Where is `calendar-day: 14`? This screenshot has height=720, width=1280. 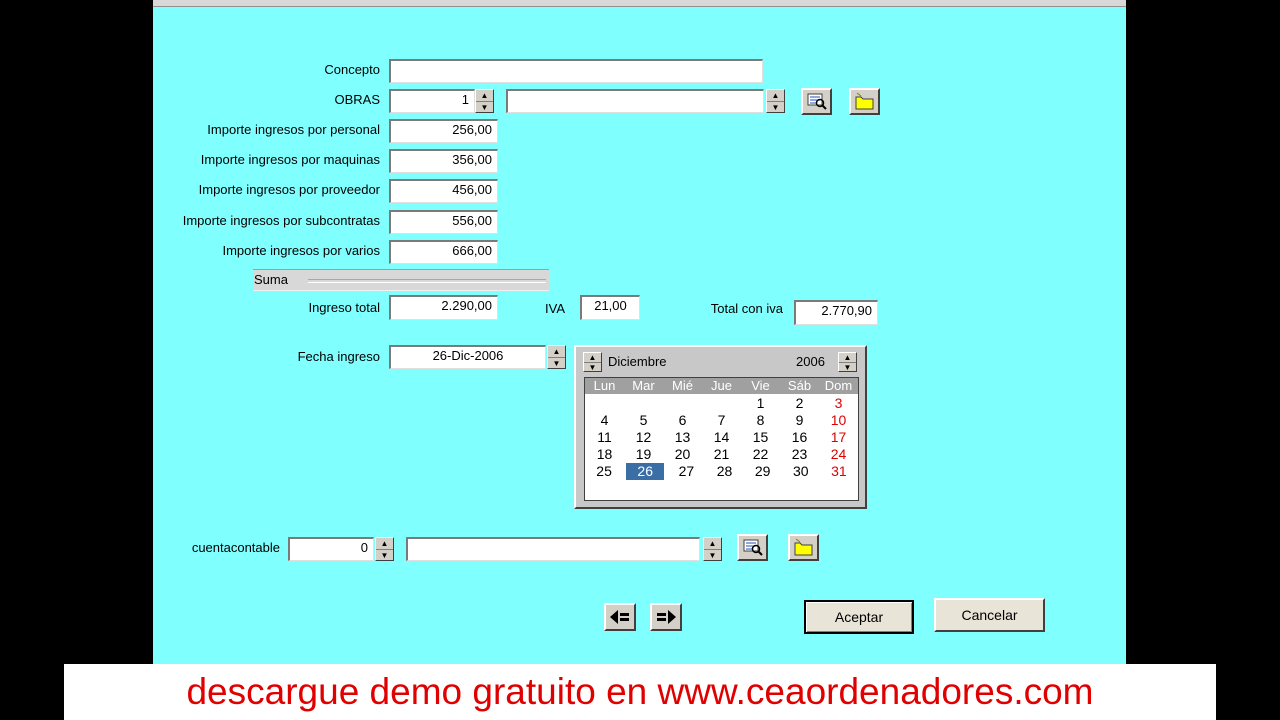
calendar-day: 14 is located at coordinates (721, 437).